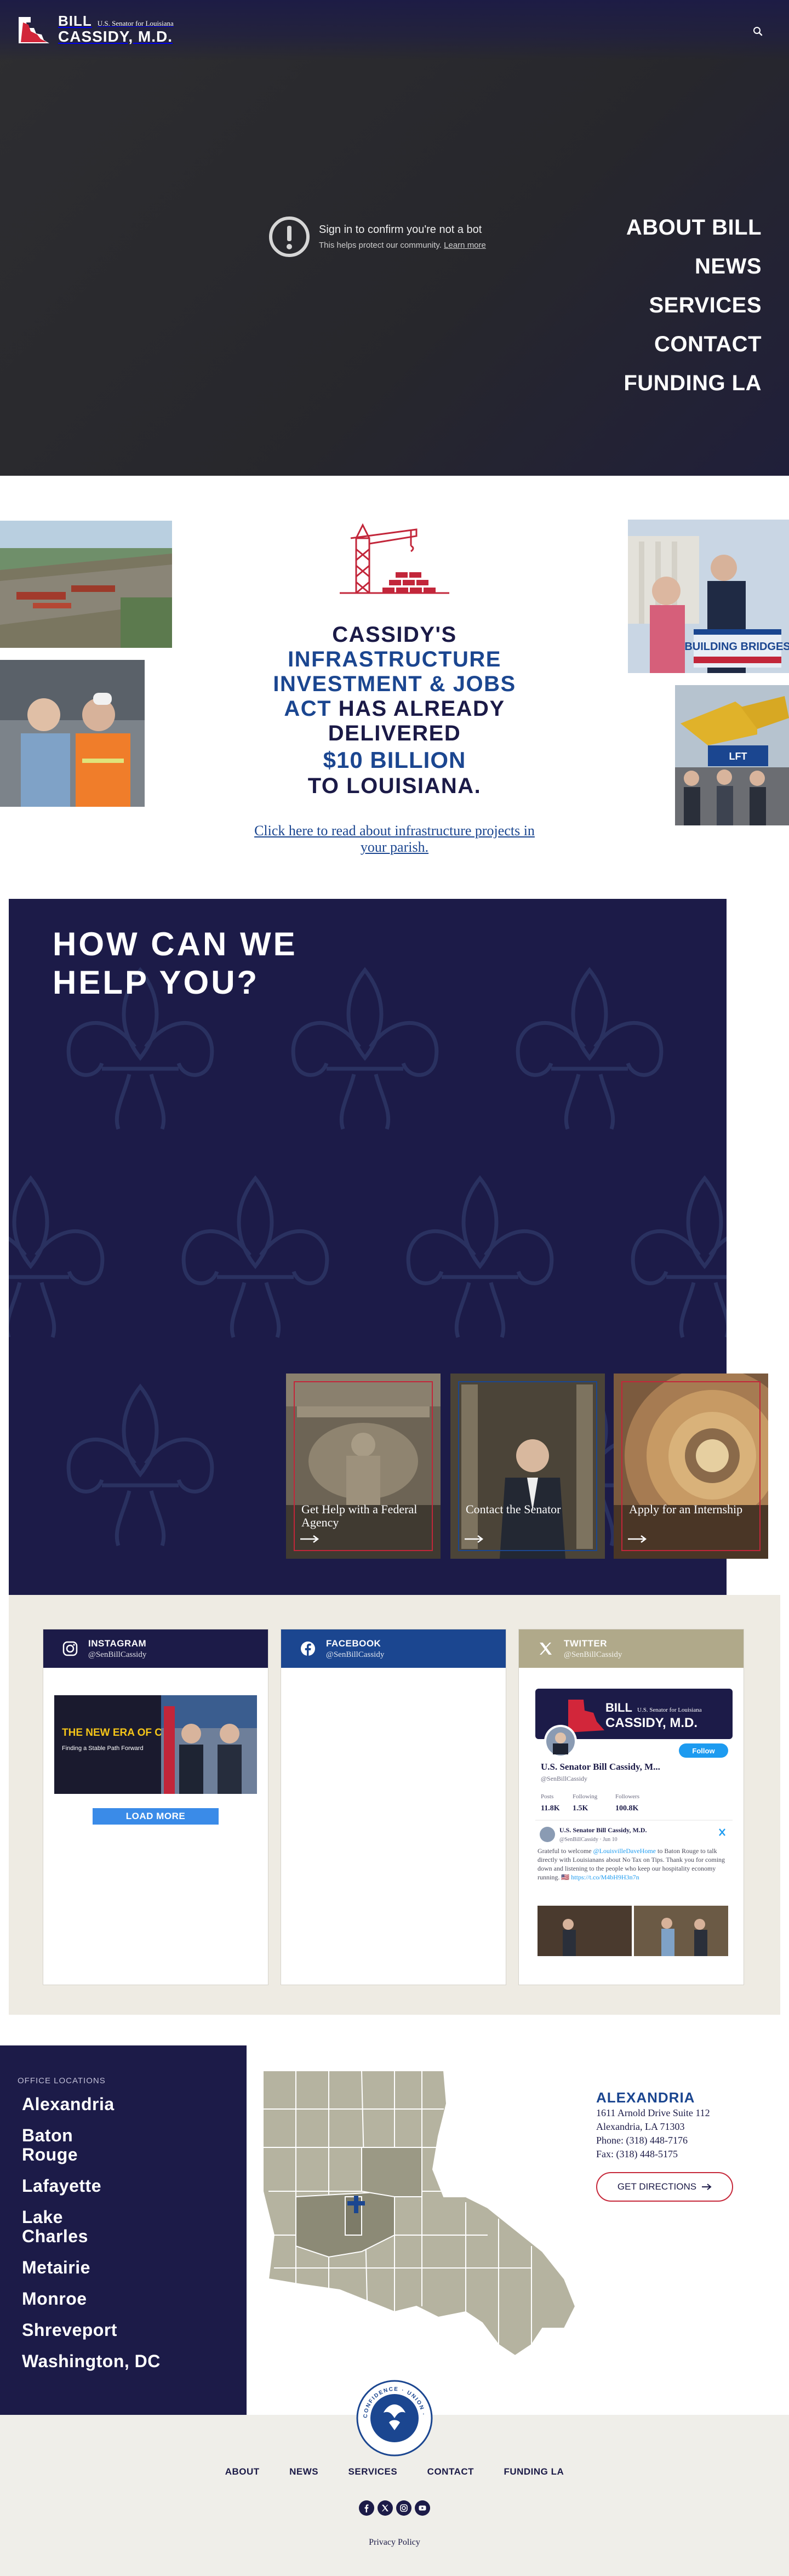  What do you see at coordinates (93, 2361) in the screenshot?
I see `office-washington-dc: Washington, DC` at bounding box center [93, 2361].